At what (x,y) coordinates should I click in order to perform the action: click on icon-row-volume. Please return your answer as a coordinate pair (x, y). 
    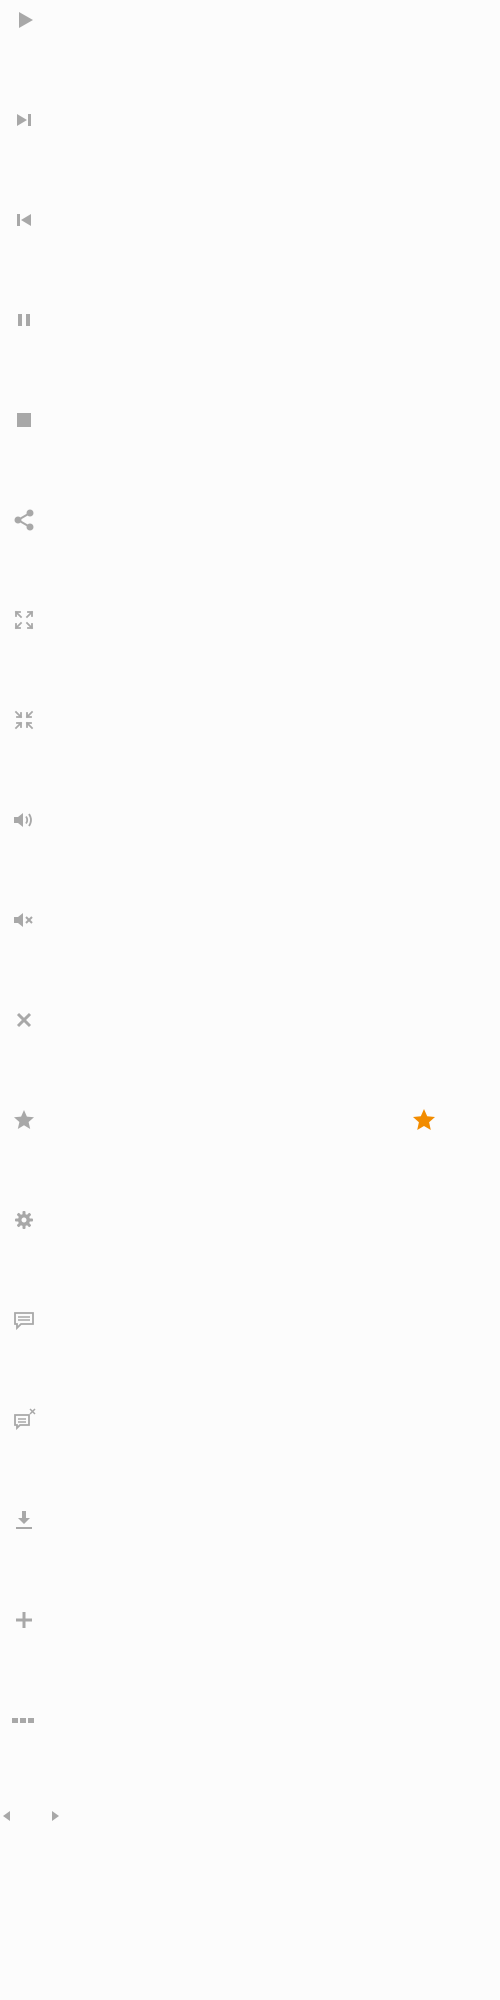
    Looking at the image, I should click on (250, 820).